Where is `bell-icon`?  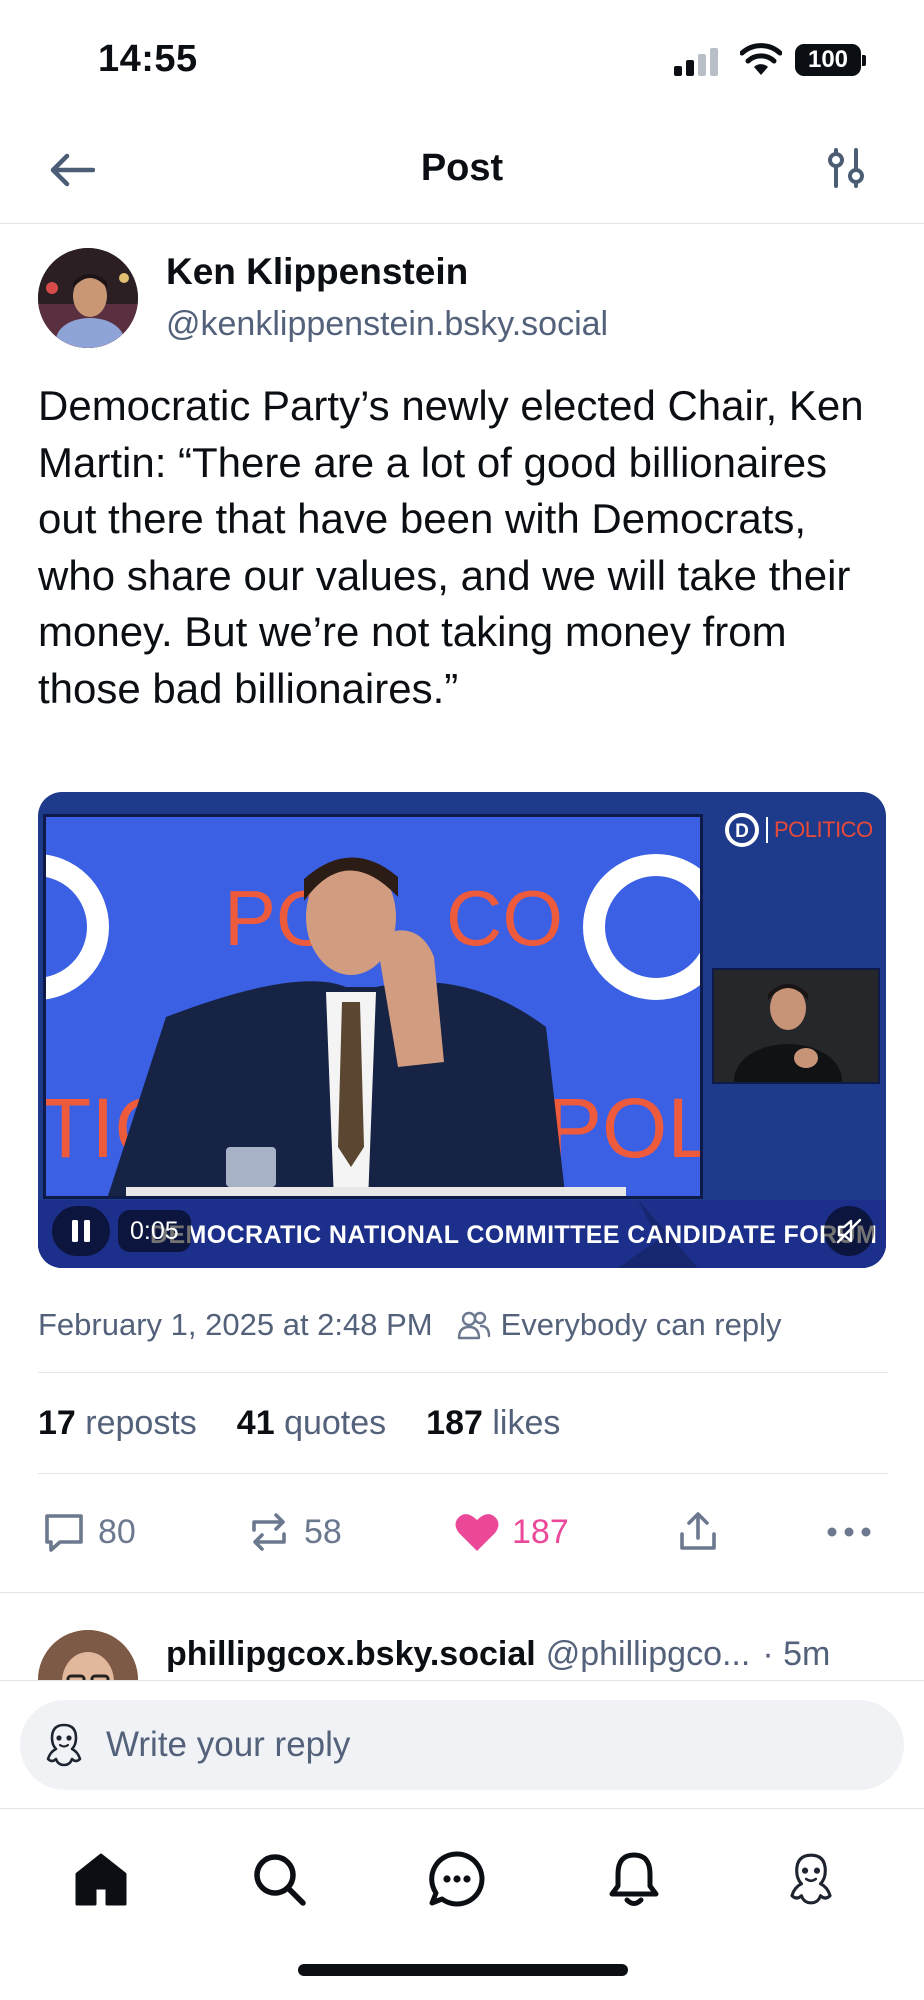
bell-icon is located at coordinates (634, 1879).